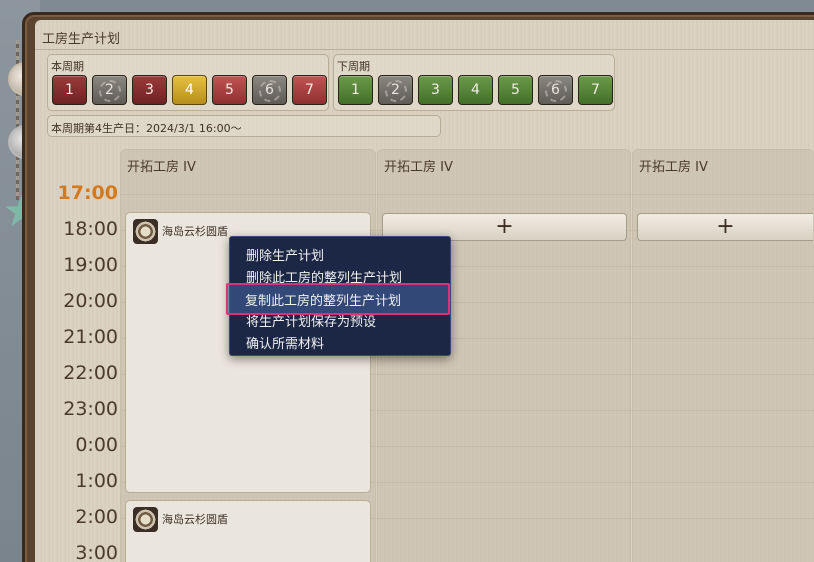 The height and width of the screenshot is (562, 814). I want to click on this-week-day-5-button: 5, so click(229, 90).